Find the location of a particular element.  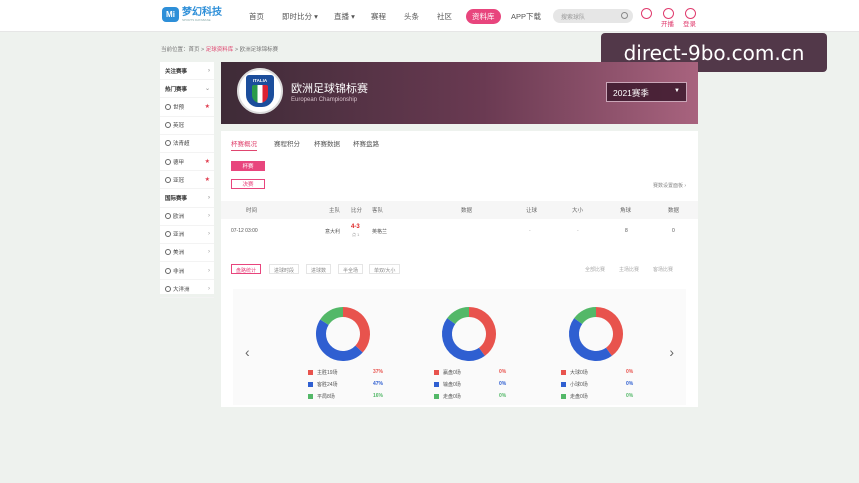

sidebar-item: 世预 ★ is located at coordinates (187, 107).